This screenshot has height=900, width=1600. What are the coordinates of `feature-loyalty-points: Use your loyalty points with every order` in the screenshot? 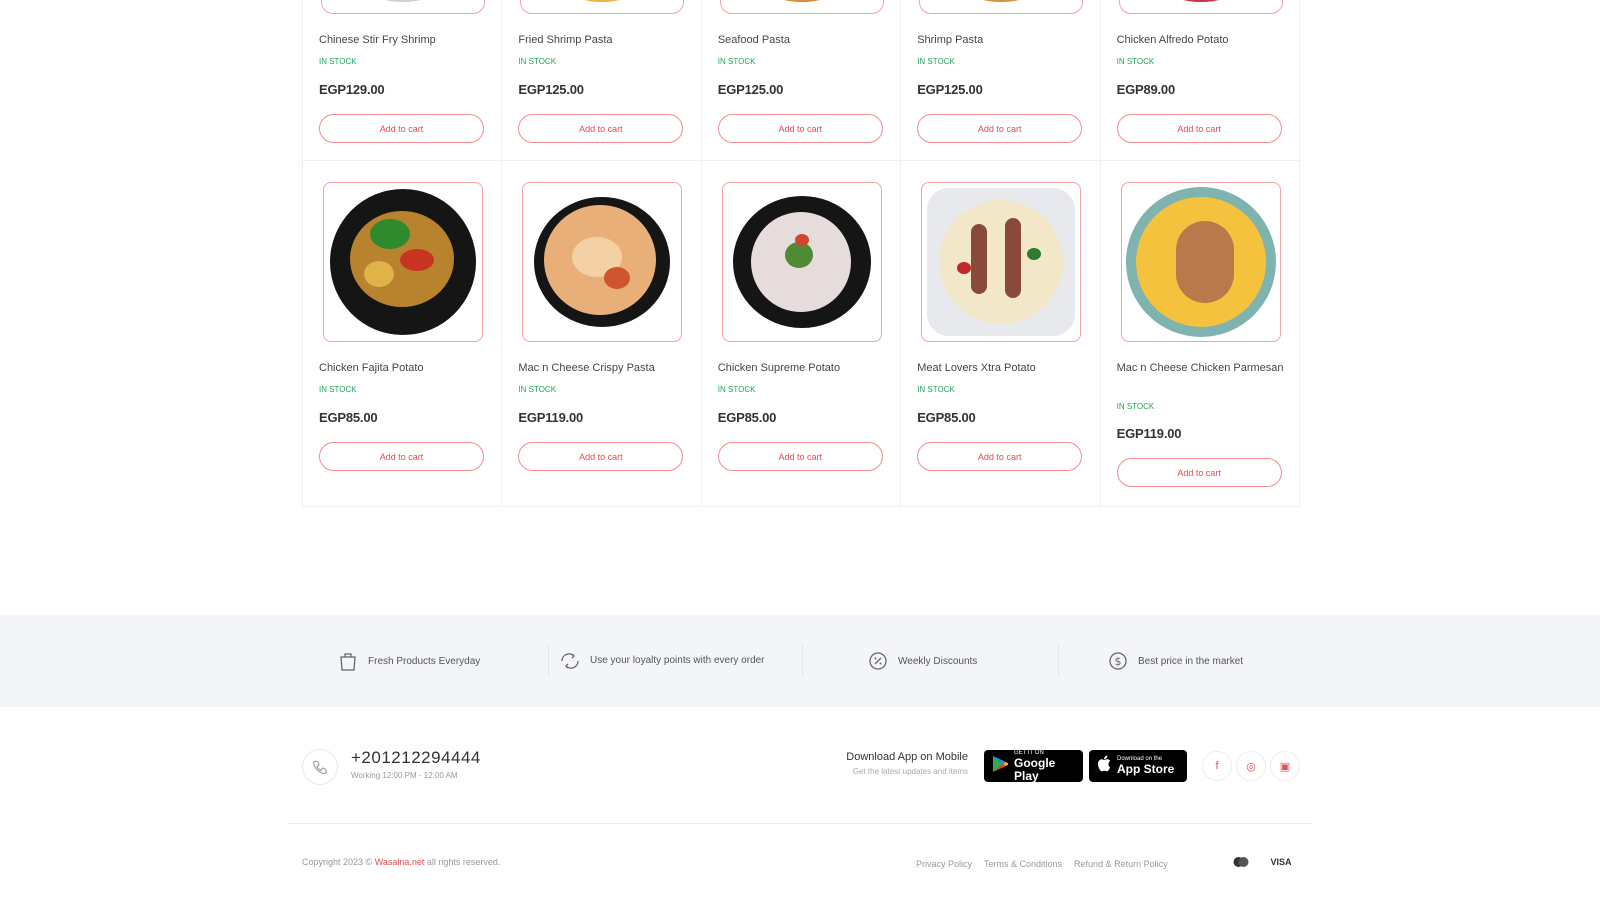 It's located at (665, 661).